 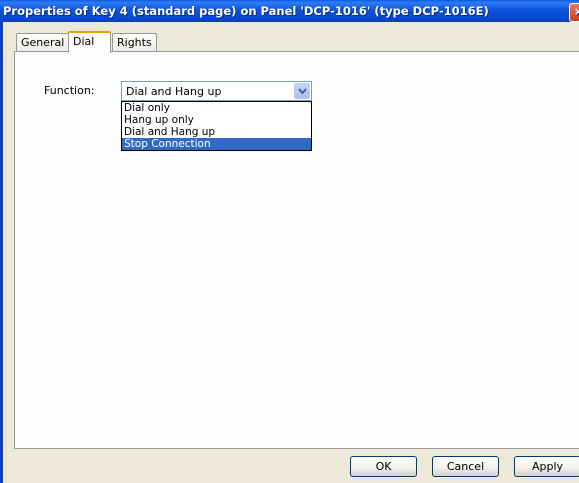 I want to click on function-select-value: Dial and Hang up, so click(x=174, y=91).